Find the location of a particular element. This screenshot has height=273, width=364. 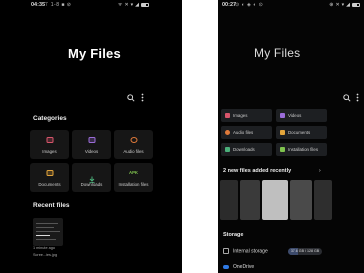

storage-label: OneDrive is located at coordinates (244, 267).